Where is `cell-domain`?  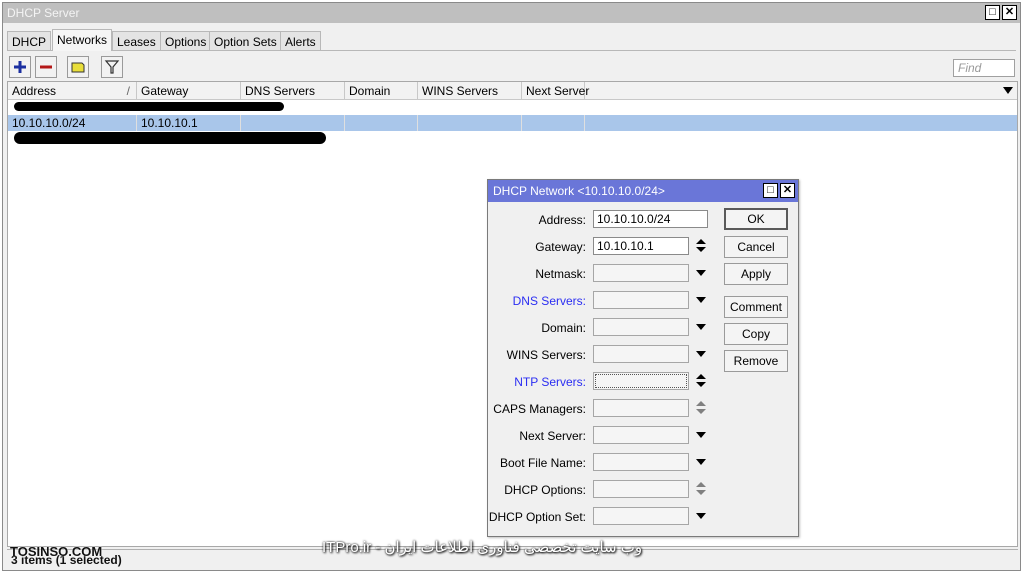
cell-domain is located at coordinates (381, 123).